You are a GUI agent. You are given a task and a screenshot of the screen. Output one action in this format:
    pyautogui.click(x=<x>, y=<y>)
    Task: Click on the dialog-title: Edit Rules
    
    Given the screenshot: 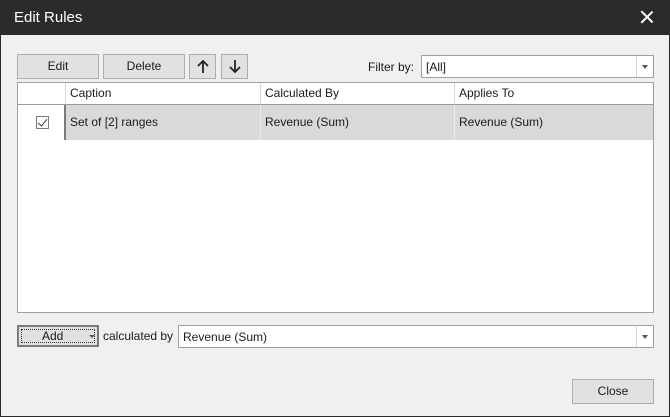 What is the action you would take?
    pyautogui.click(x=48, y=17)
    